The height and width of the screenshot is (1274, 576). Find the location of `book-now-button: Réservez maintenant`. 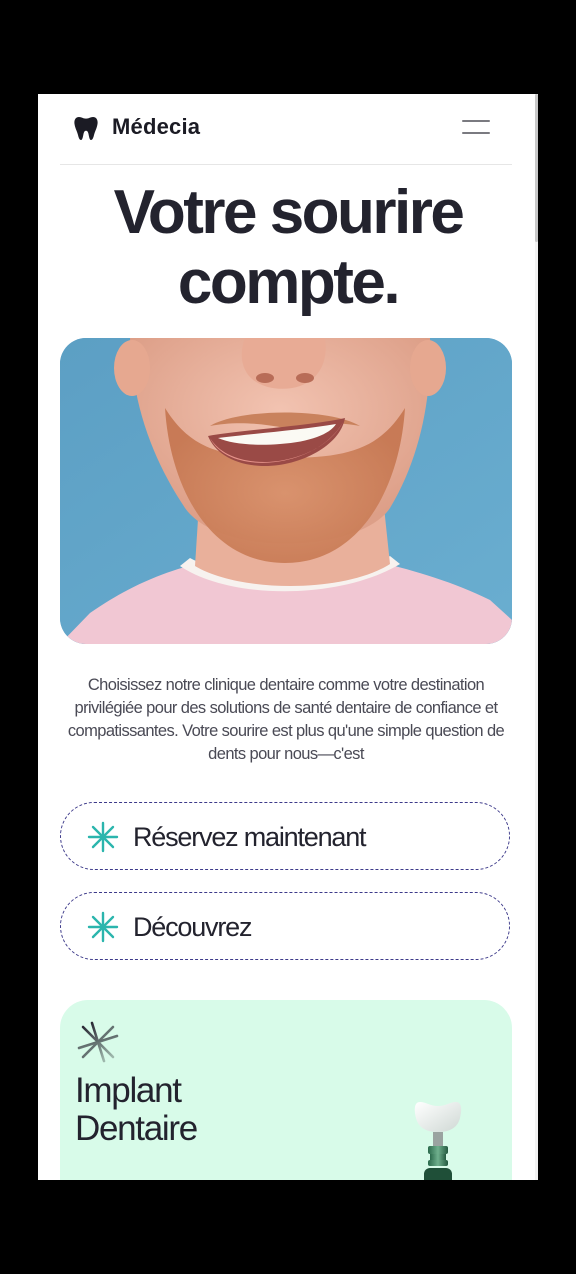

book-now-button: Réservez maintenant is located at coordinates (285, 836).